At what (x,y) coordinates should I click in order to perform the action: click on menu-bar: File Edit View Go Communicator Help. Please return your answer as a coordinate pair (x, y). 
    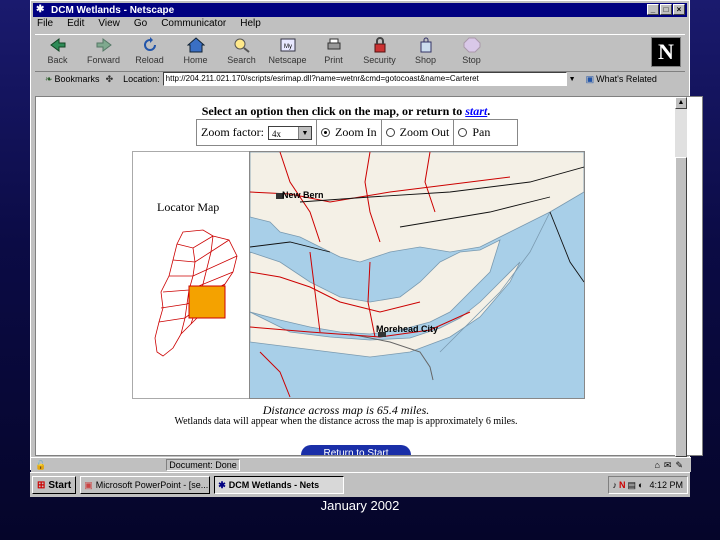
    Looking at the image, I should click on (149, 25).